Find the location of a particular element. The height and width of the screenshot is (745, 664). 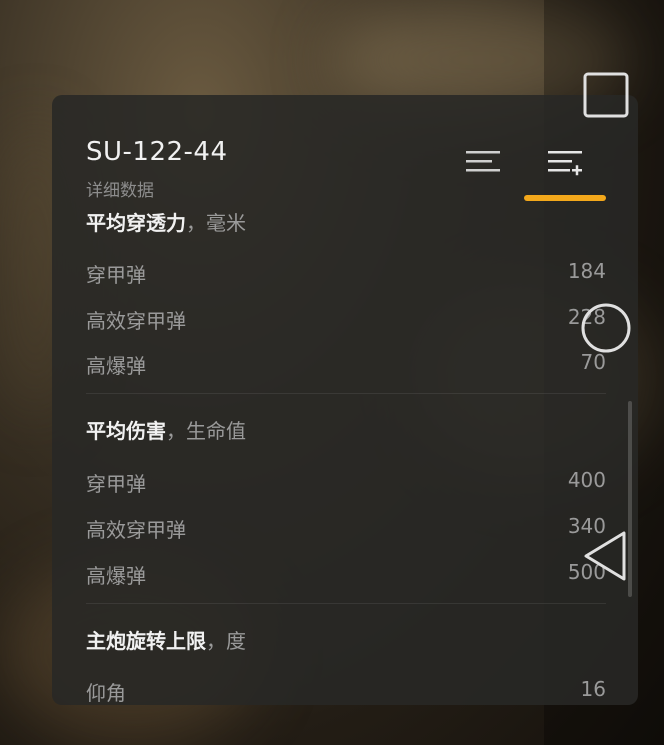

tab-list-plus is located at coordinates (566, 162).